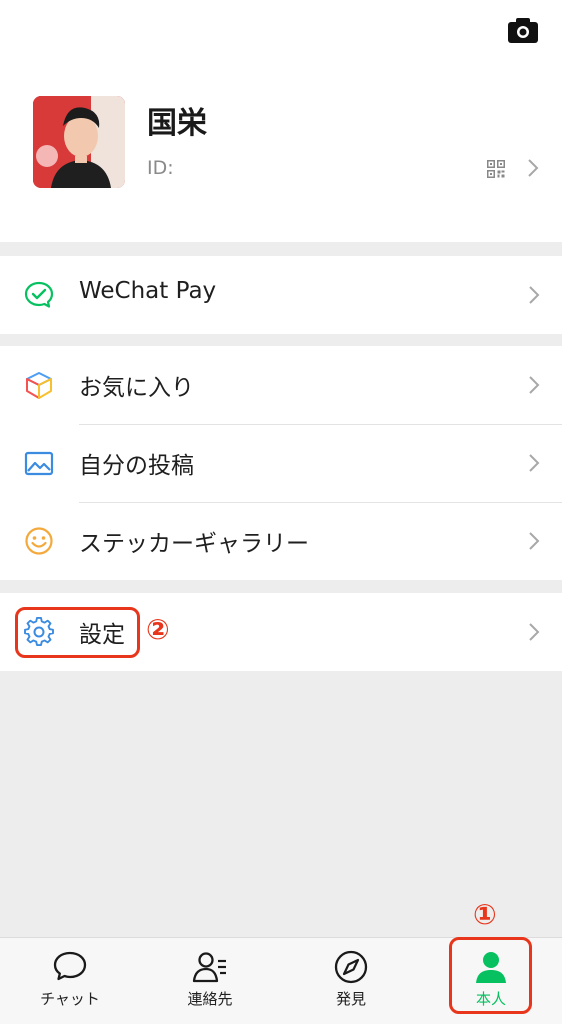 The height and width of the screenshot is (1024, 562). I want to click on avatar-photo, so click(79, 142).